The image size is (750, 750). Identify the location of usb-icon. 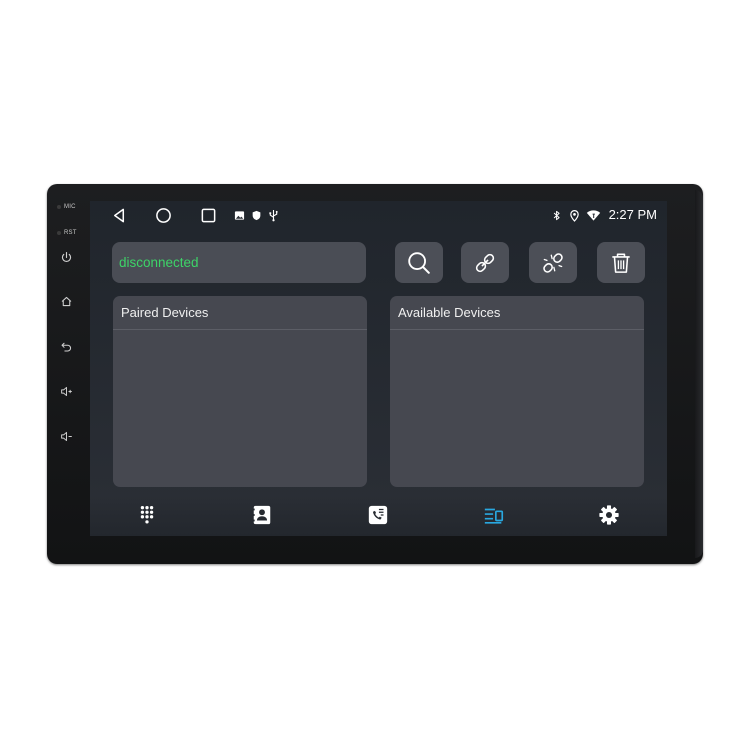
(273, 215).